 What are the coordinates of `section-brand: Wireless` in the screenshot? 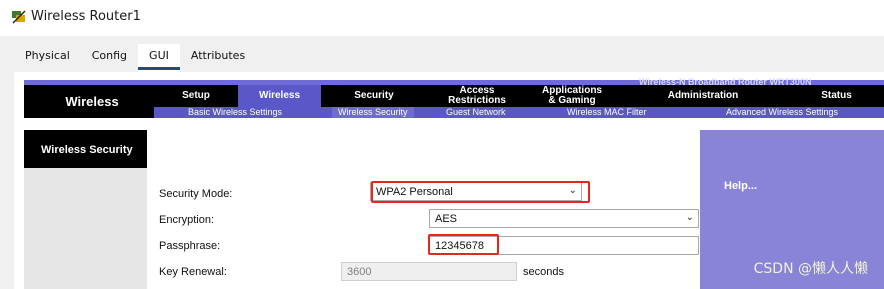 It's located at (92, 101).